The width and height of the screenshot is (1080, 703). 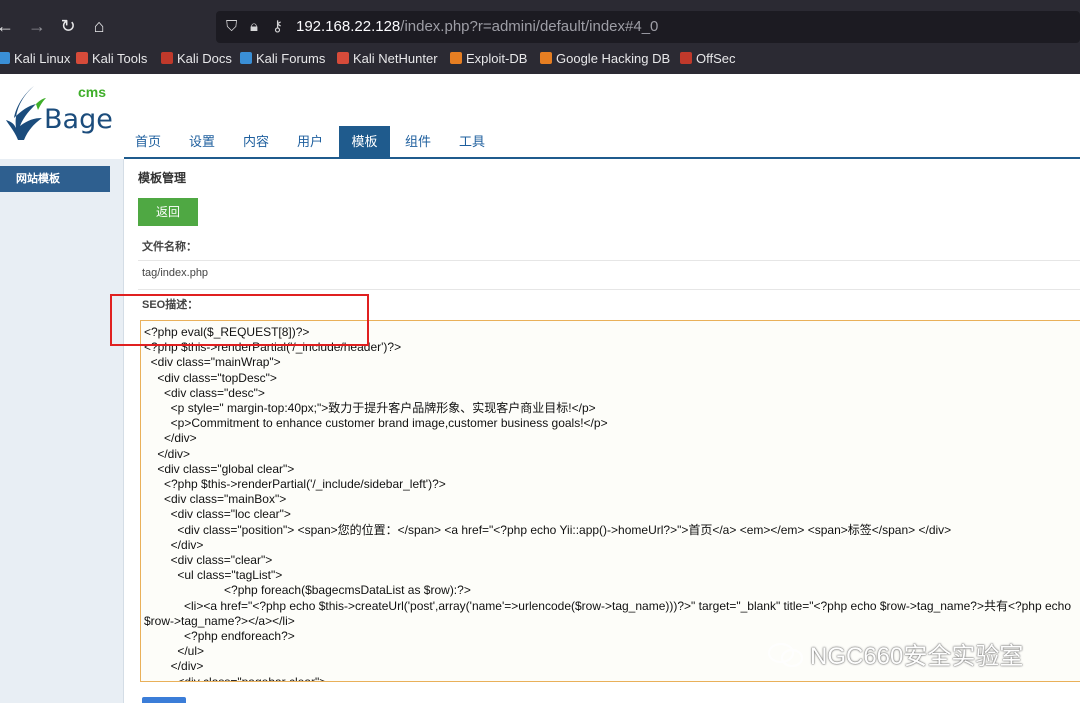 I want to click on bookmark-offsec: OffSec, so click(x=708, y=59).